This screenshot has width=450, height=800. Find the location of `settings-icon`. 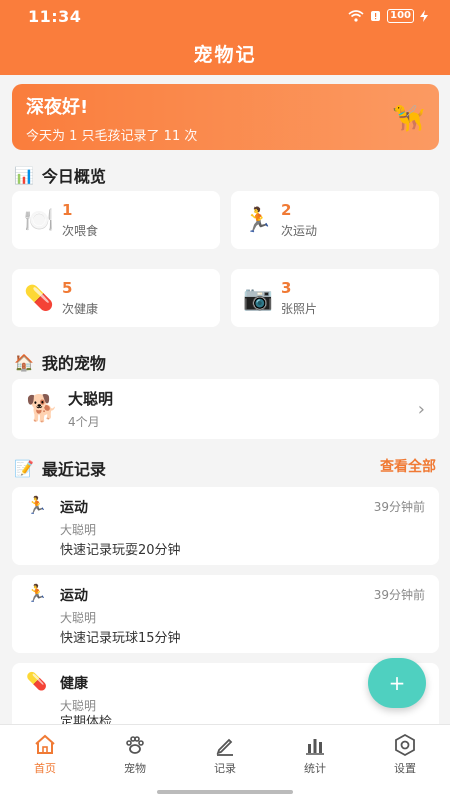

settings-icon is located at coordinates (405, 745).